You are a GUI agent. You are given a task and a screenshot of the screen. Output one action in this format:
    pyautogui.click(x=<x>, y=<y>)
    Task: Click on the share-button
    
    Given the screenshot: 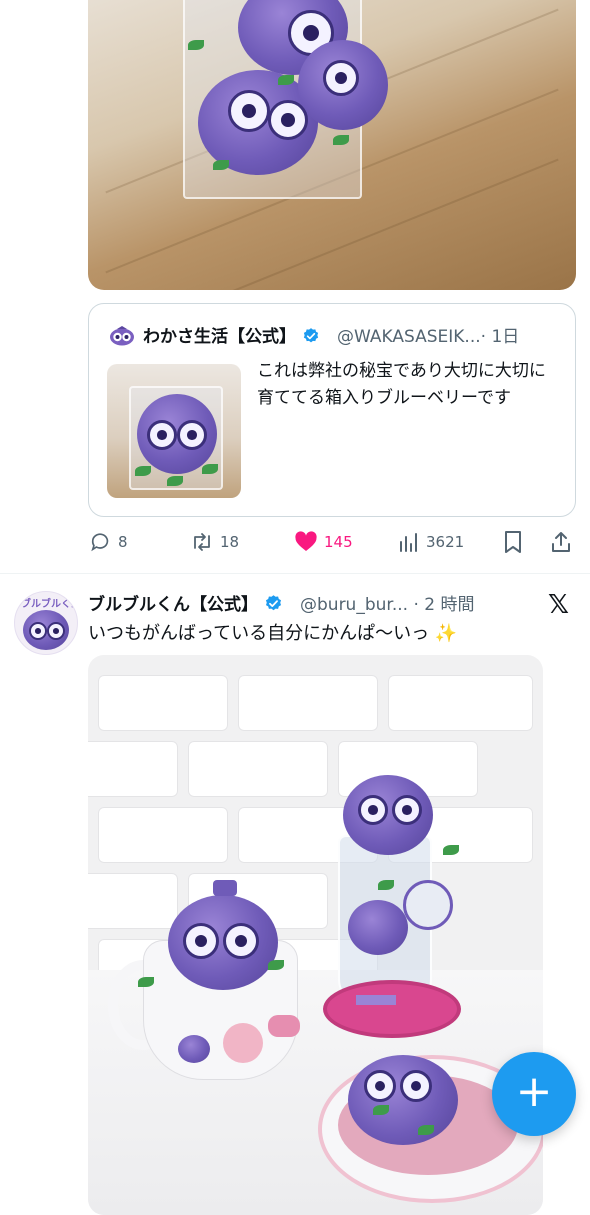 What is the action you would take?
    pyautogui.click(x=564, y=542)
    